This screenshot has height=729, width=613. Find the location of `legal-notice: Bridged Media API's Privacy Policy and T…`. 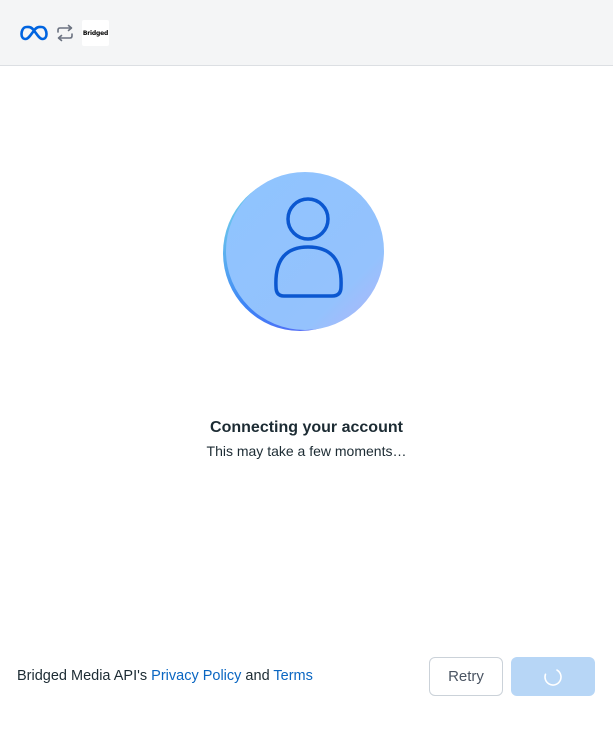

legal-notice: Bridged Media API's Privacy Policy and T… is located at coordinates (165, 676).